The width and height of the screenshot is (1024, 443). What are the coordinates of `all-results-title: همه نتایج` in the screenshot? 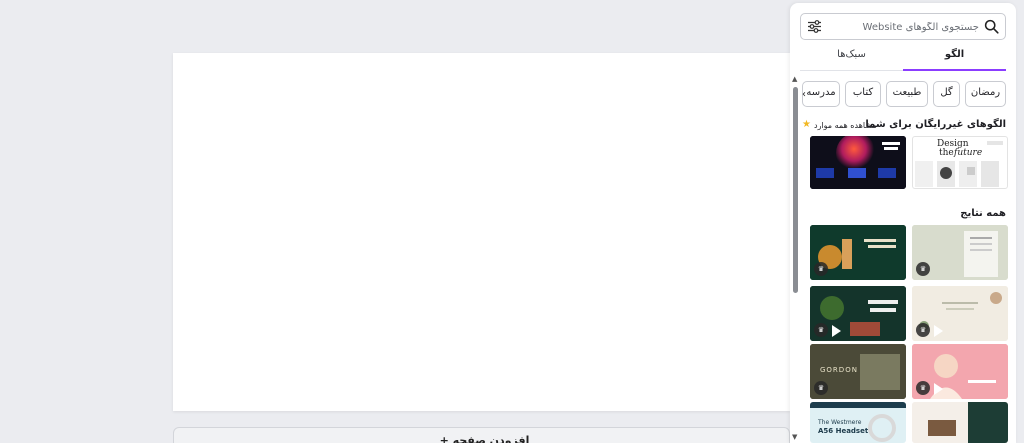 It's located at (983, 213).